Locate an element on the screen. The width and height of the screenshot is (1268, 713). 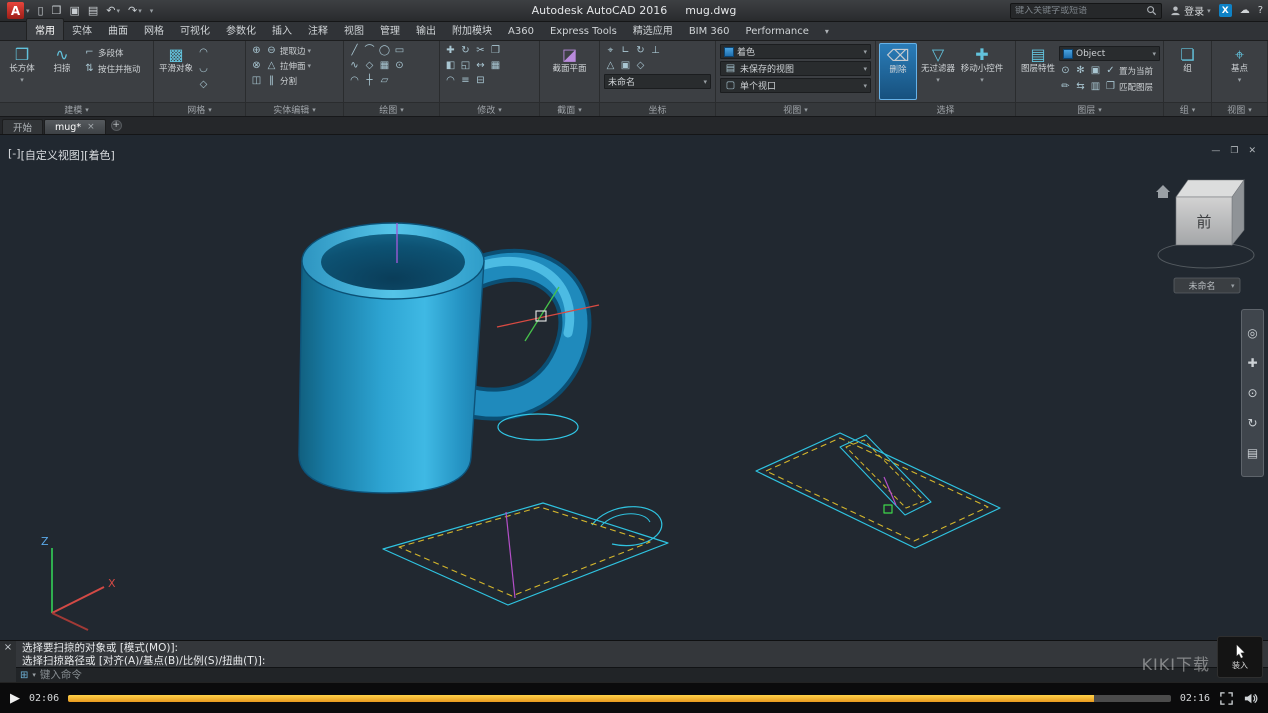
move-gizmo-dropdown: ✚ 移动小控件 ▾ is located at coordinates (982, 71).